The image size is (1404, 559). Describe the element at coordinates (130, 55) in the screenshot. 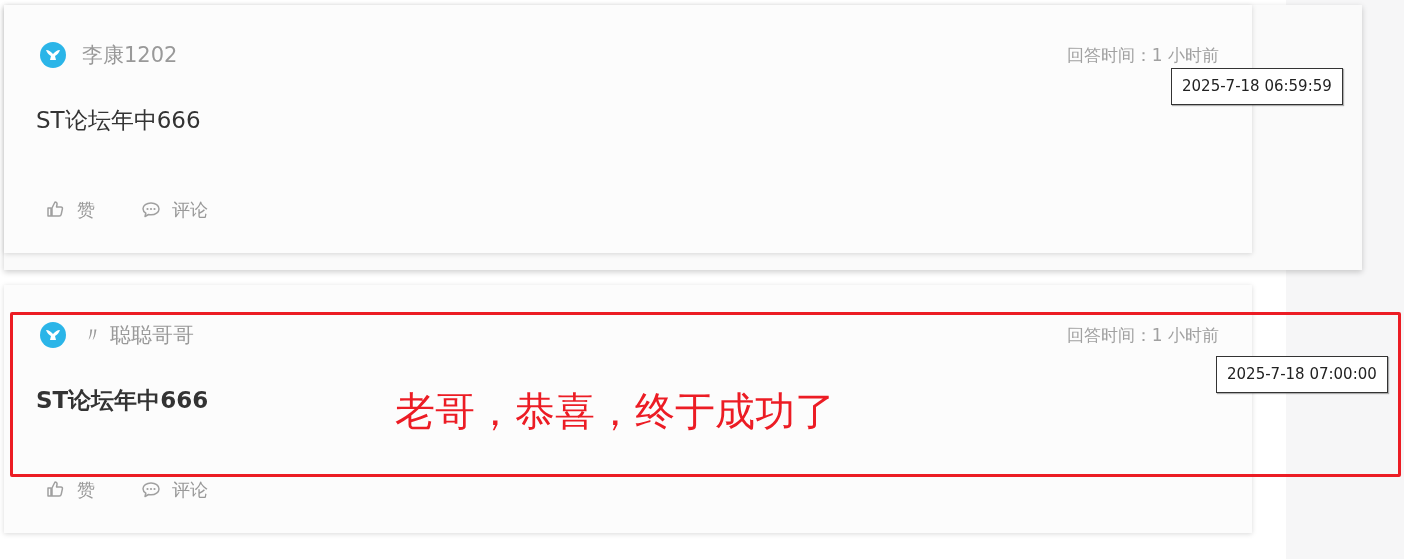

I see `author-name: 李康1202` at that location.